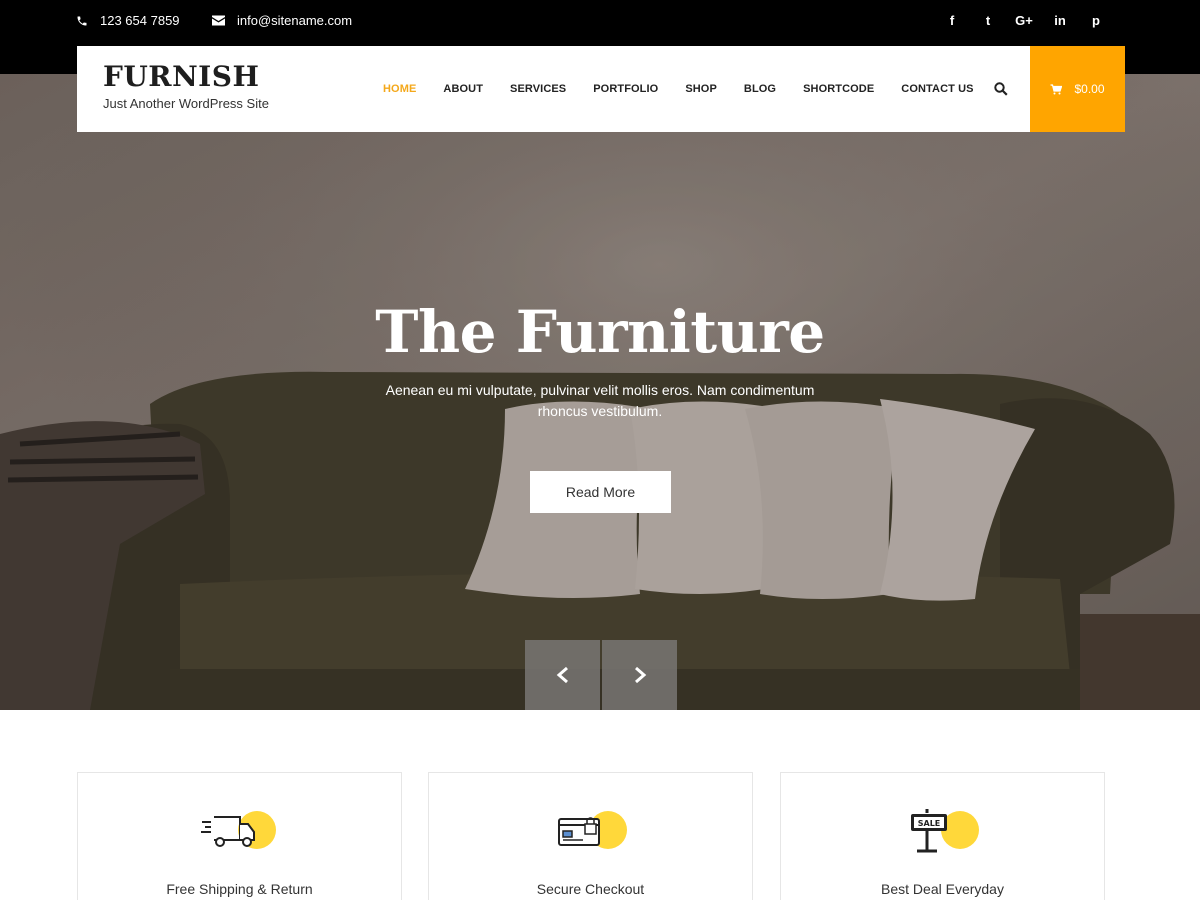 The height and width of the screenshot is (900, 1200). Describe the element at coordinates (988, 21) in the screenshot. I see `twitter-icon: t` at that location.